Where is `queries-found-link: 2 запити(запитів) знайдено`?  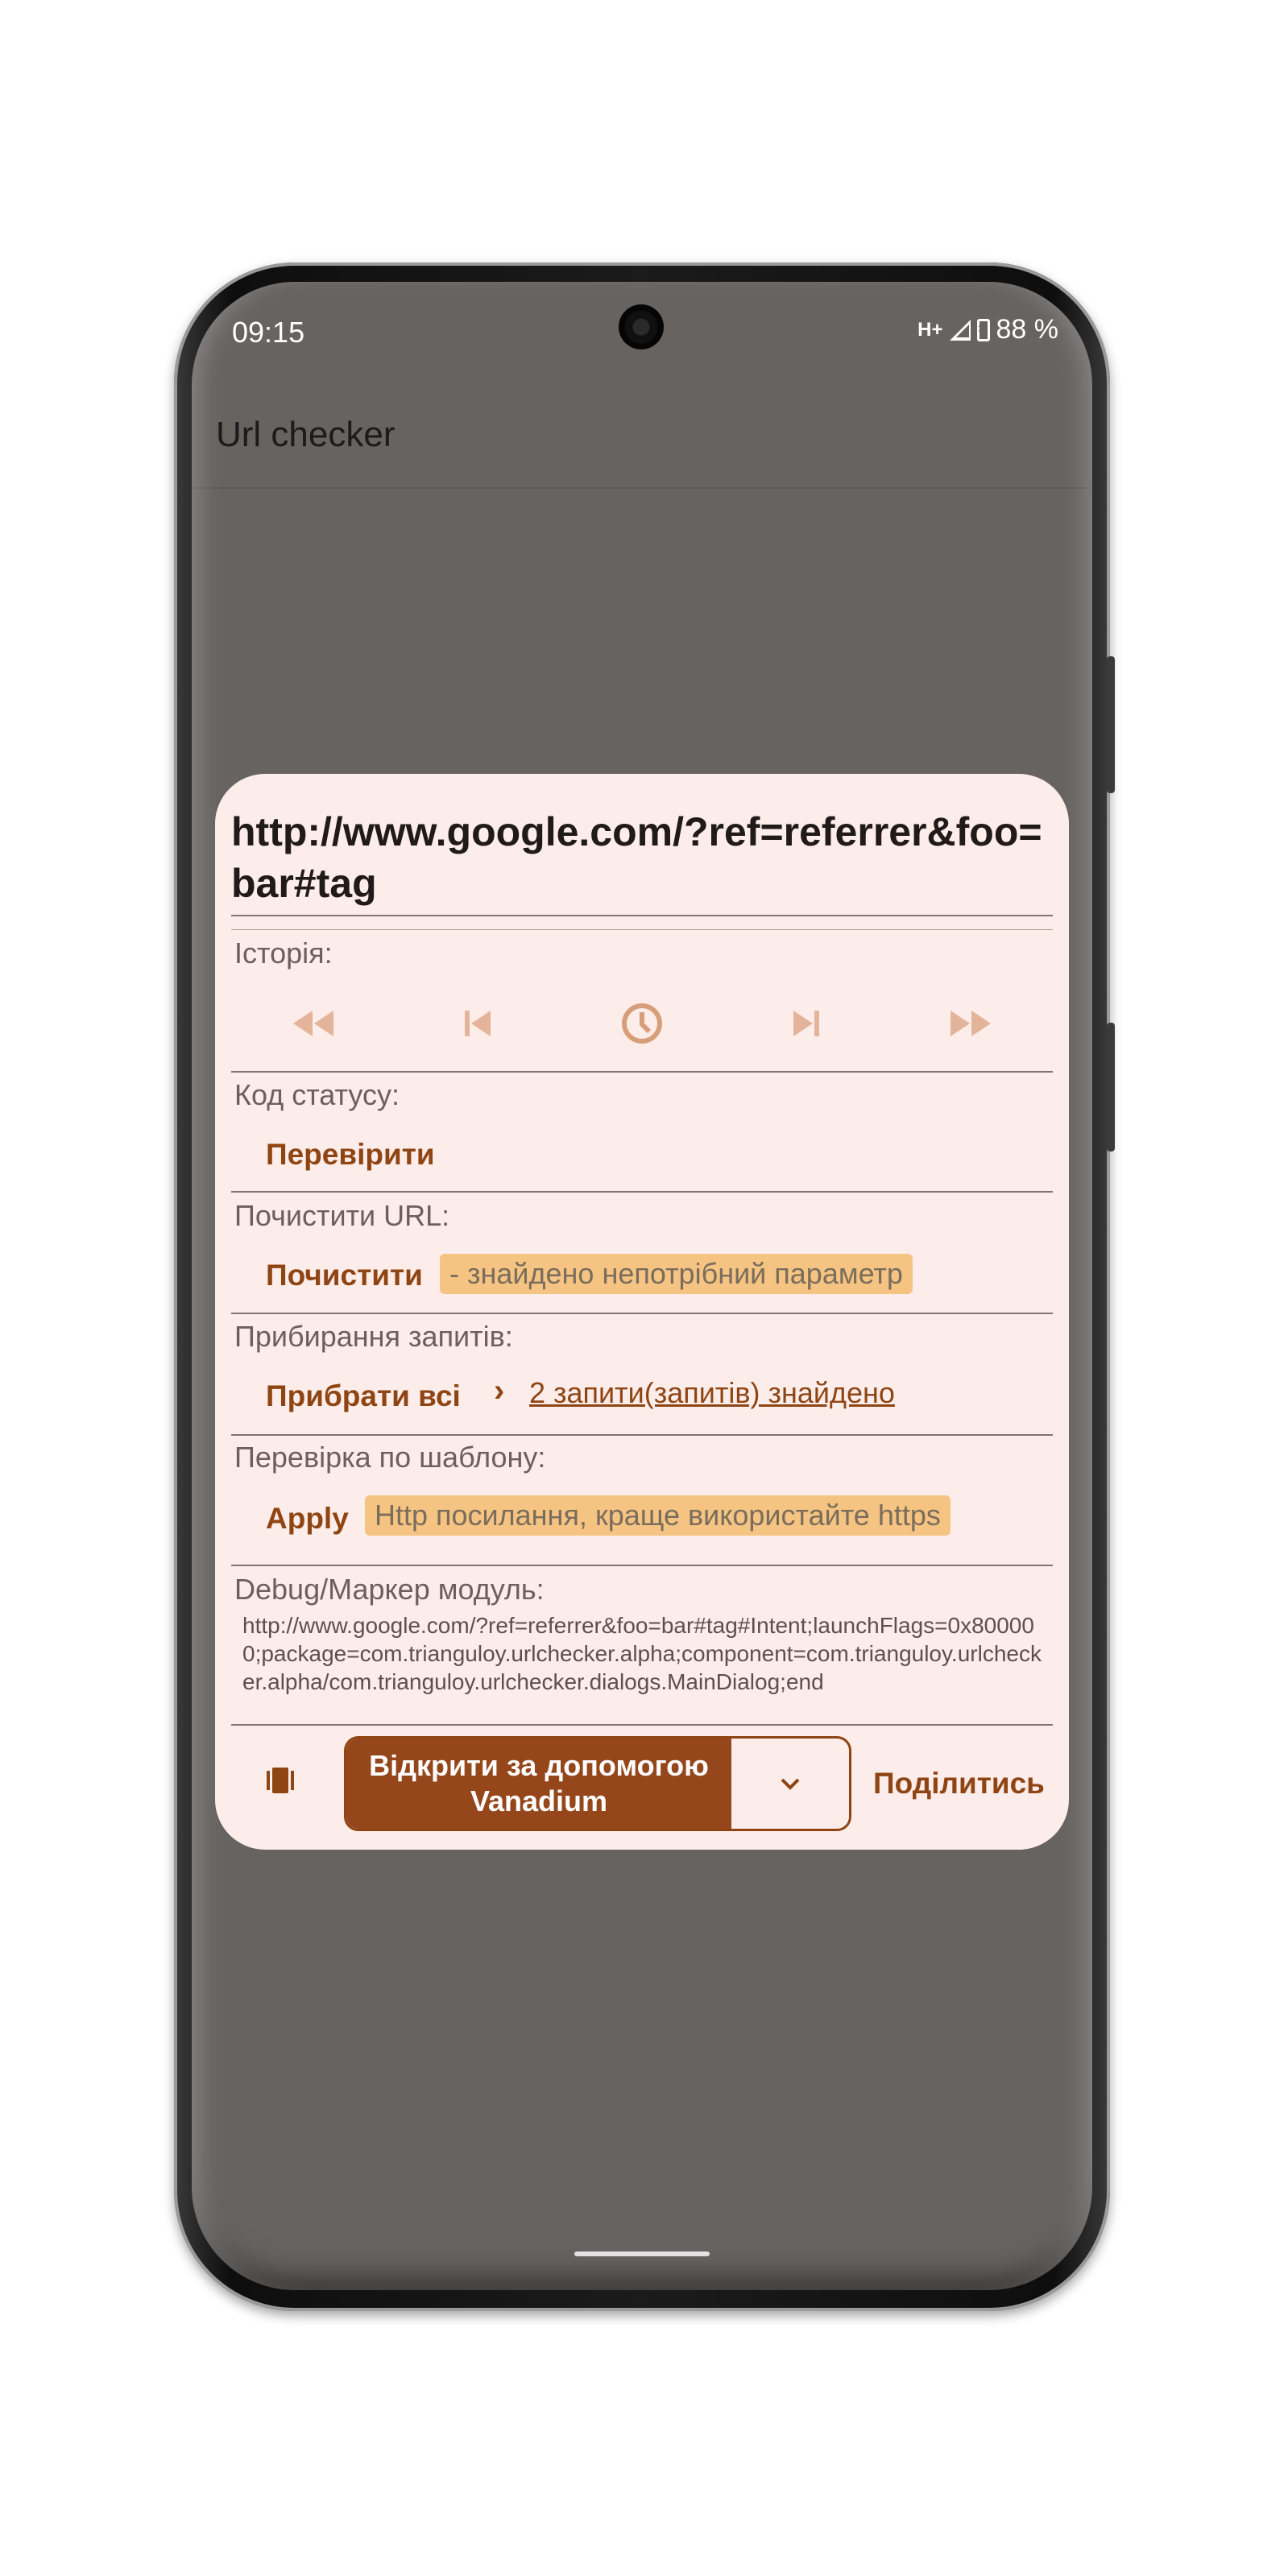
queries-found-link: 2 запити(запитів) знайдено is located at coordinates (712, 1393).